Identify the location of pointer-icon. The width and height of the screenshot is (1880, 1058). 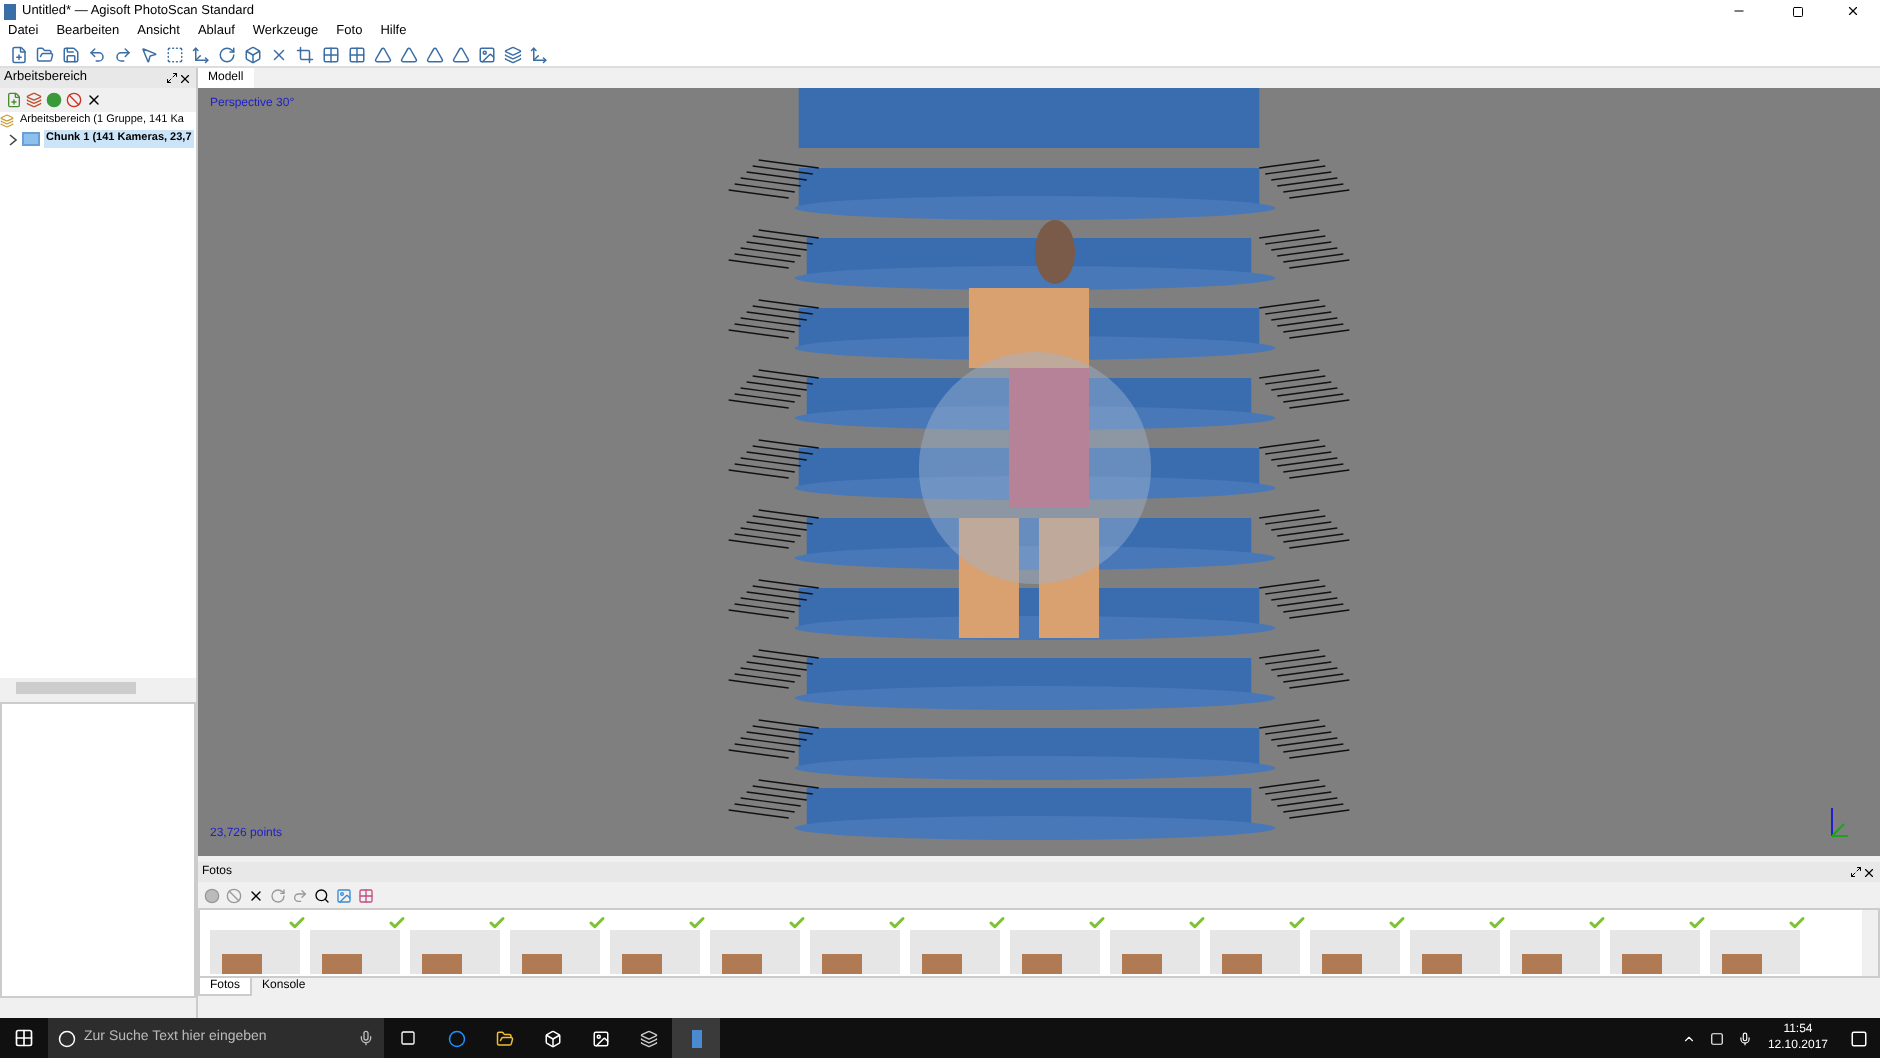
(148, 54).